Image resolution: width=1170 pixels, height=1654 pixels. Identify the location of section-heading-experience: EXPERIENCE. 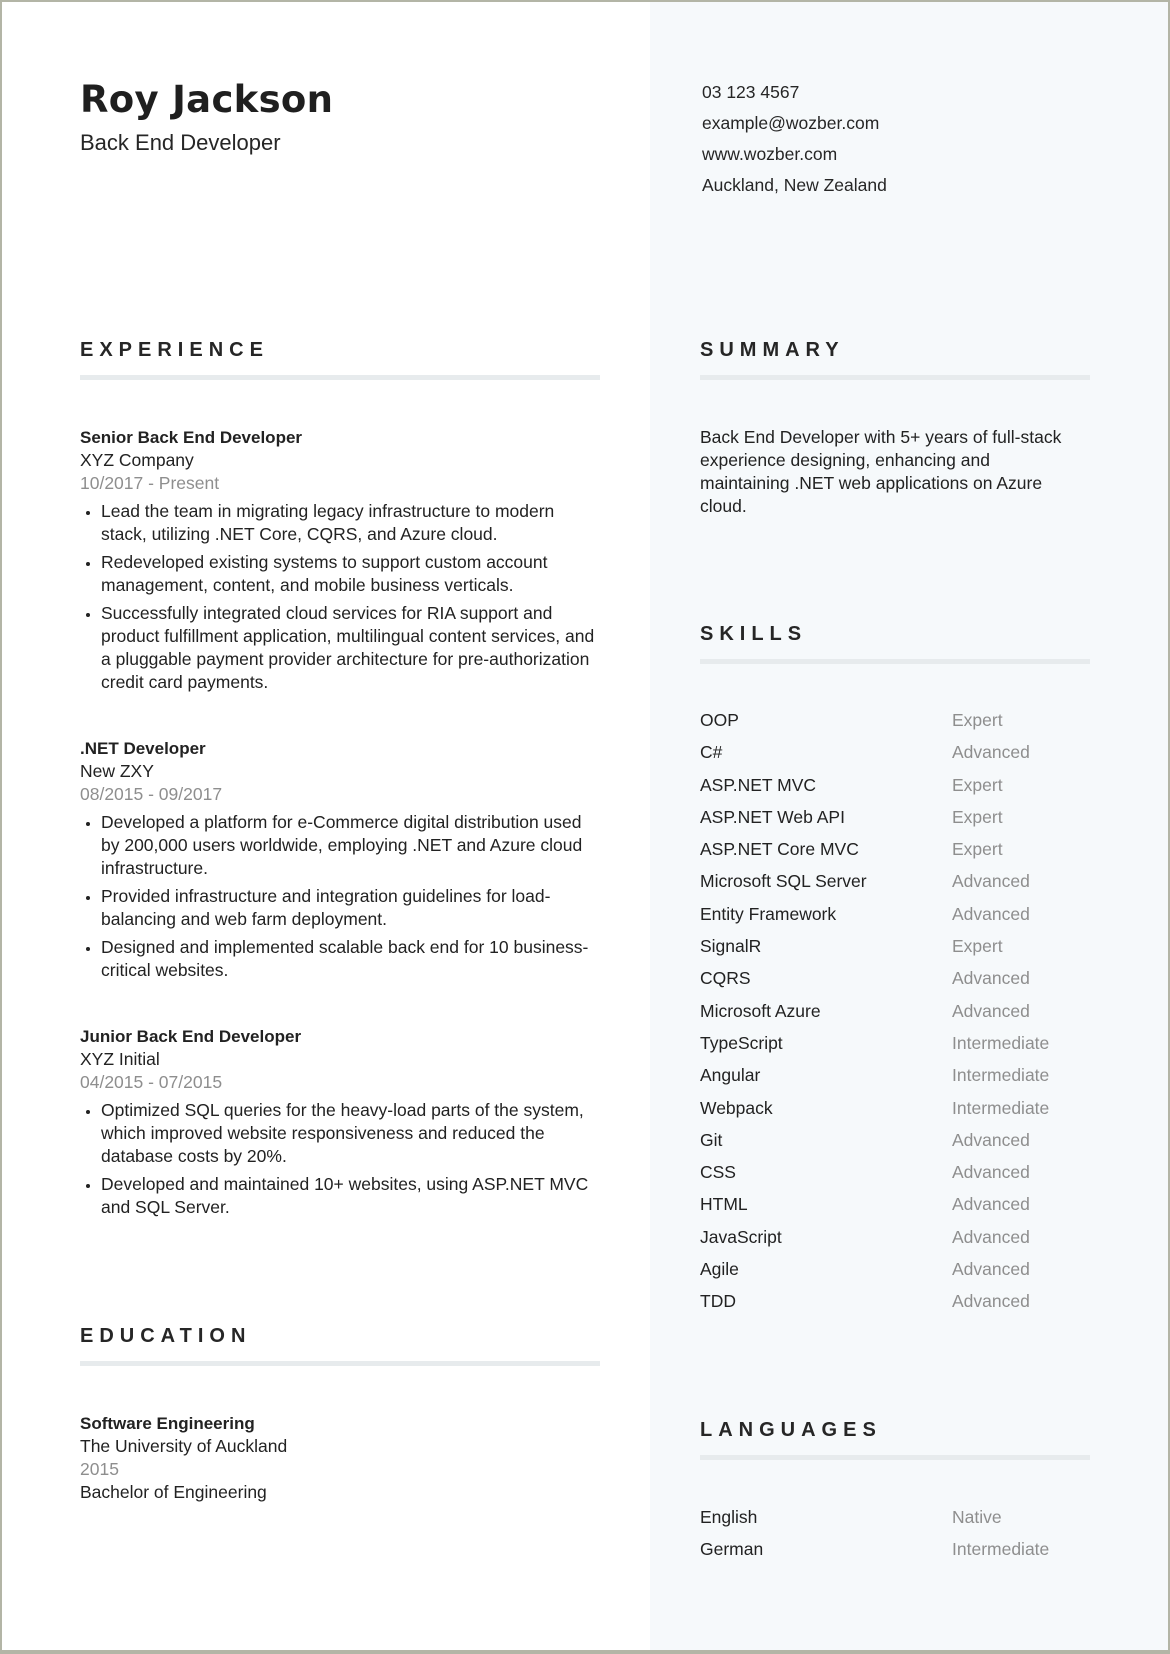
(174, 350).